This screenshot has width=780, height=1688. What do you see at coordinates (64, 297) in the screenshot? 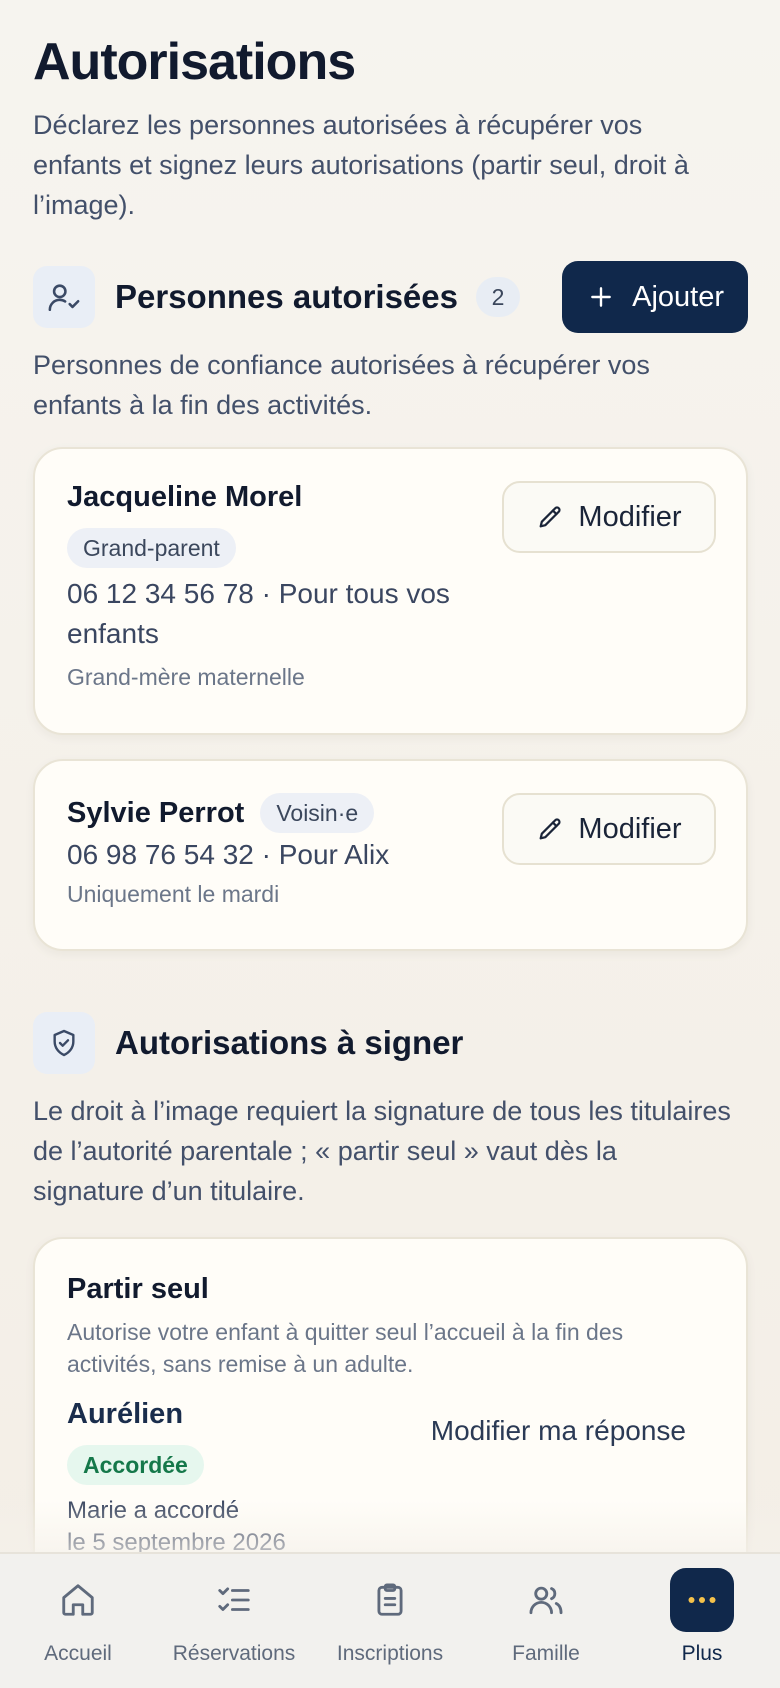
I see `user-check-icon` at bounding box center [64, 297].